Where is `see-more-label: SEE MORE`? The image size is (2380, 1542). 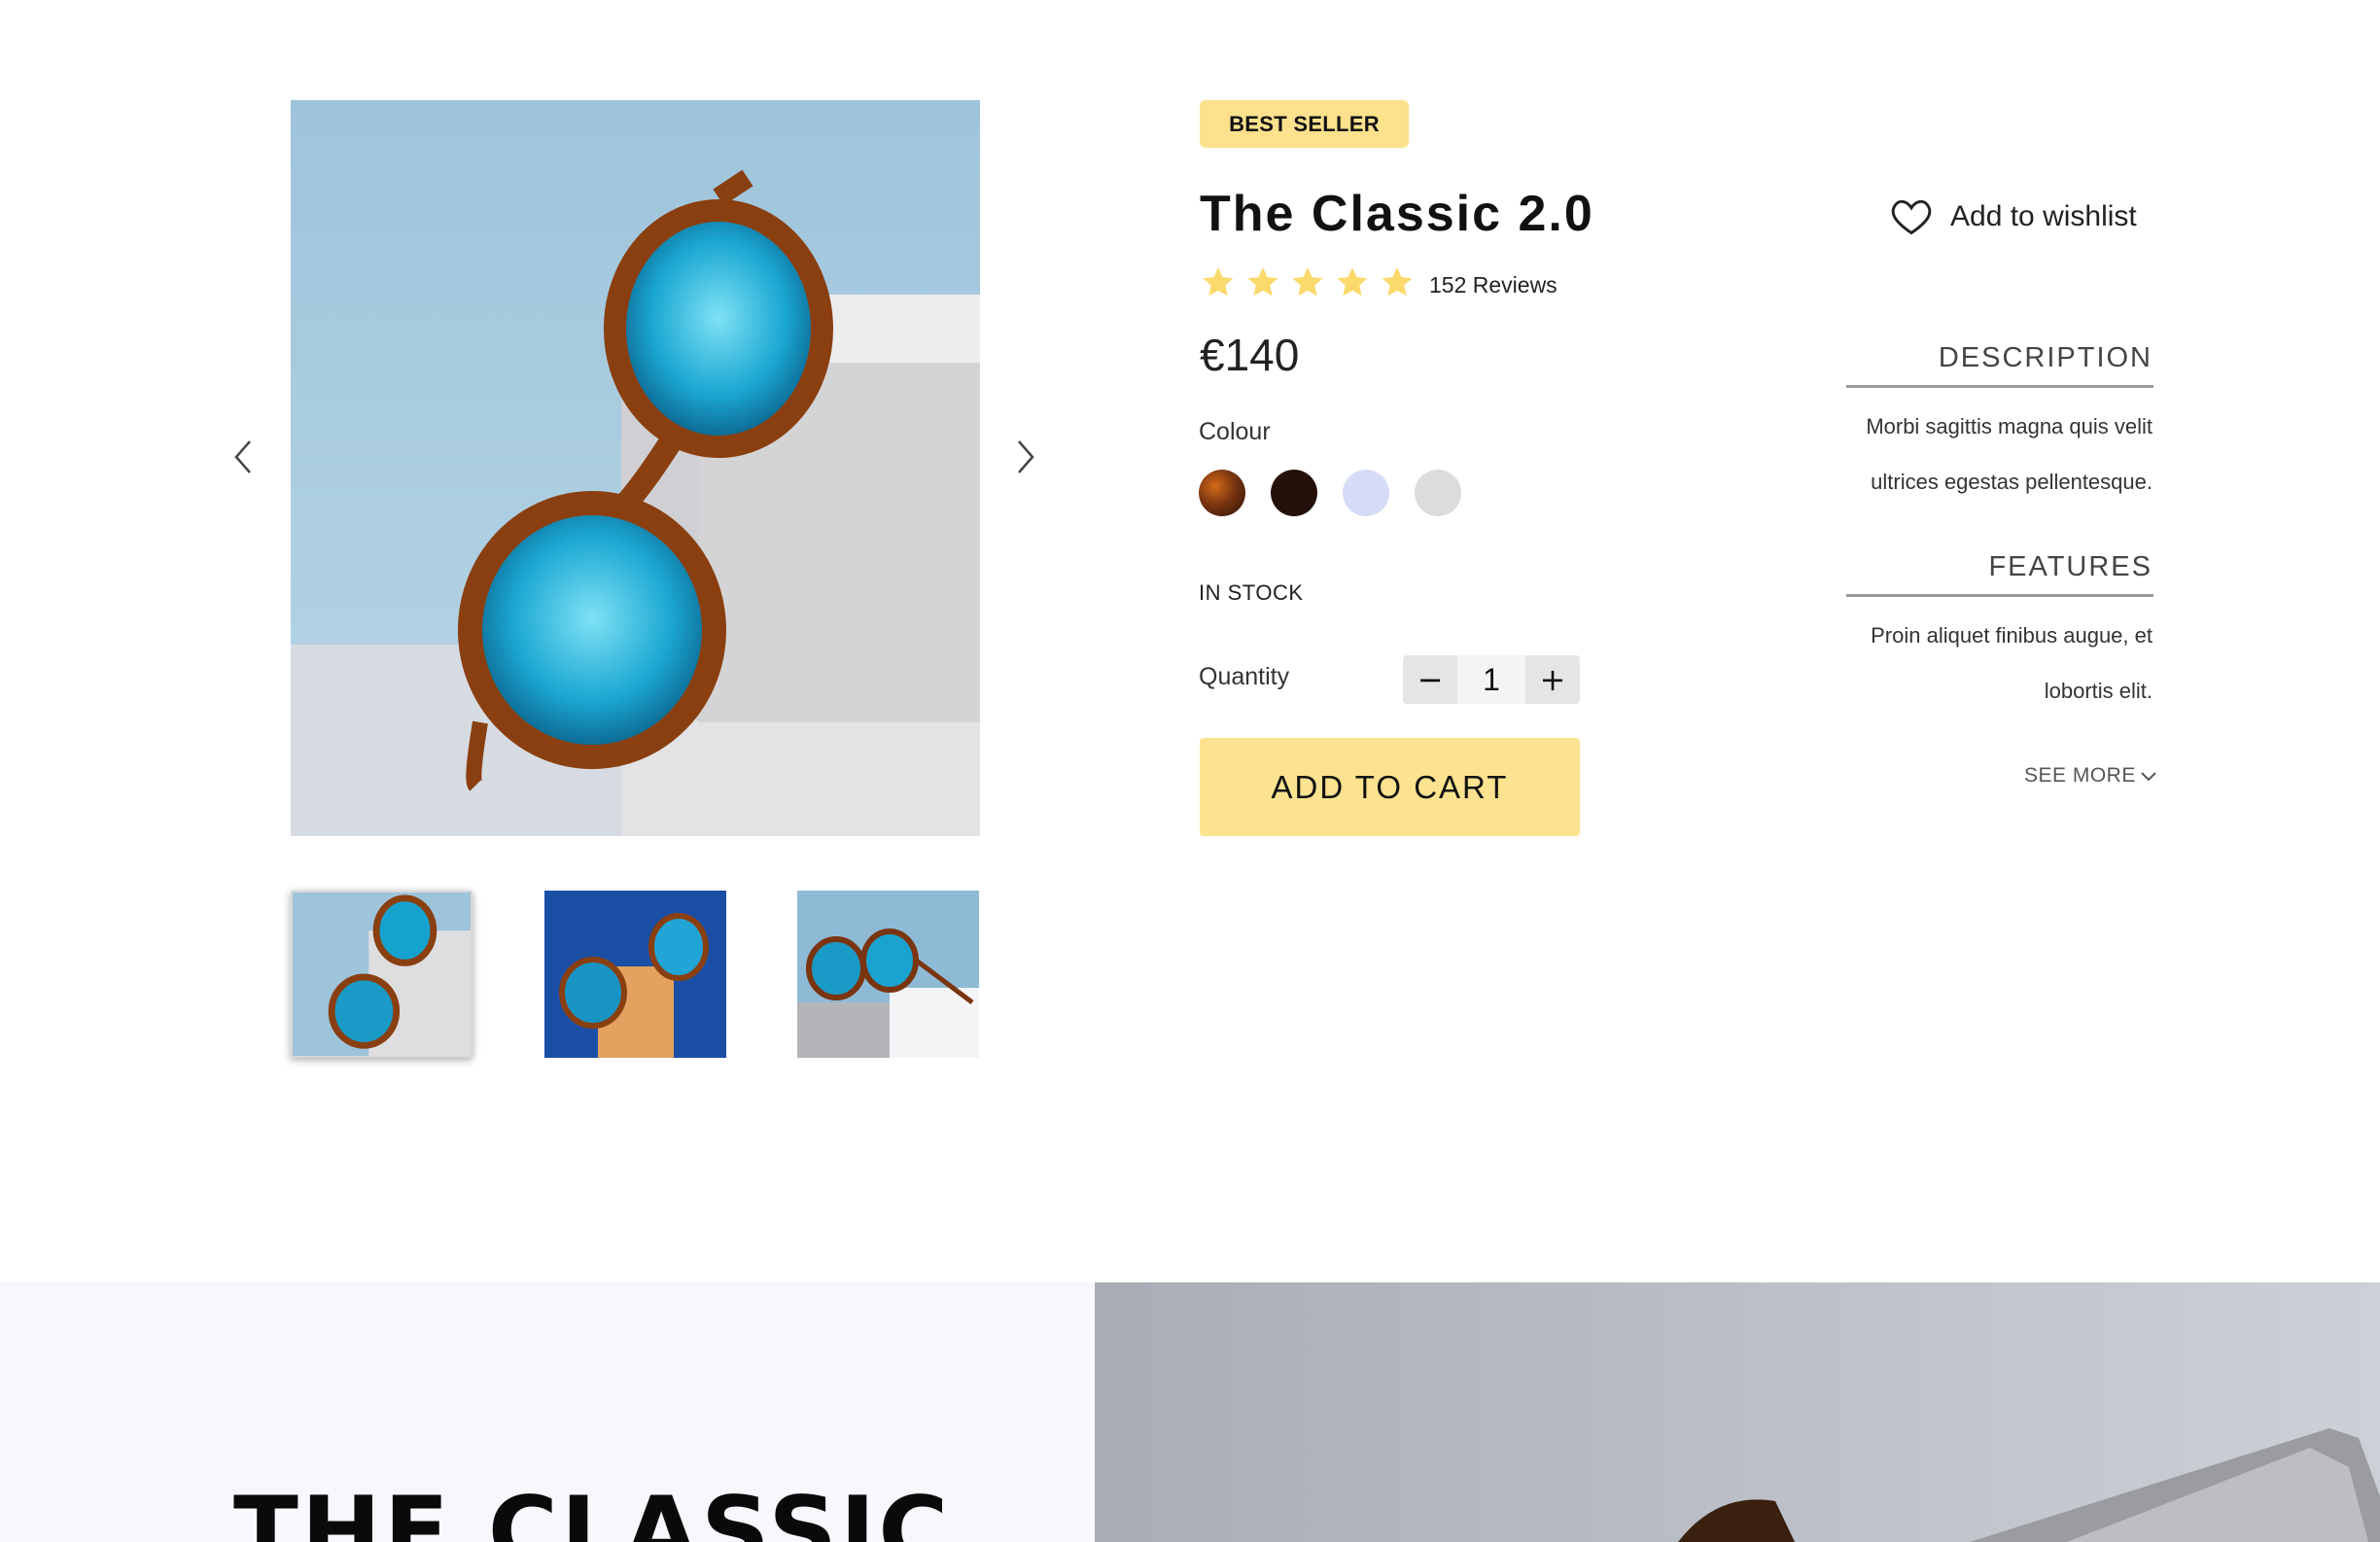
see-more-label: SEE MORE is located at coordinates (2080, 775).